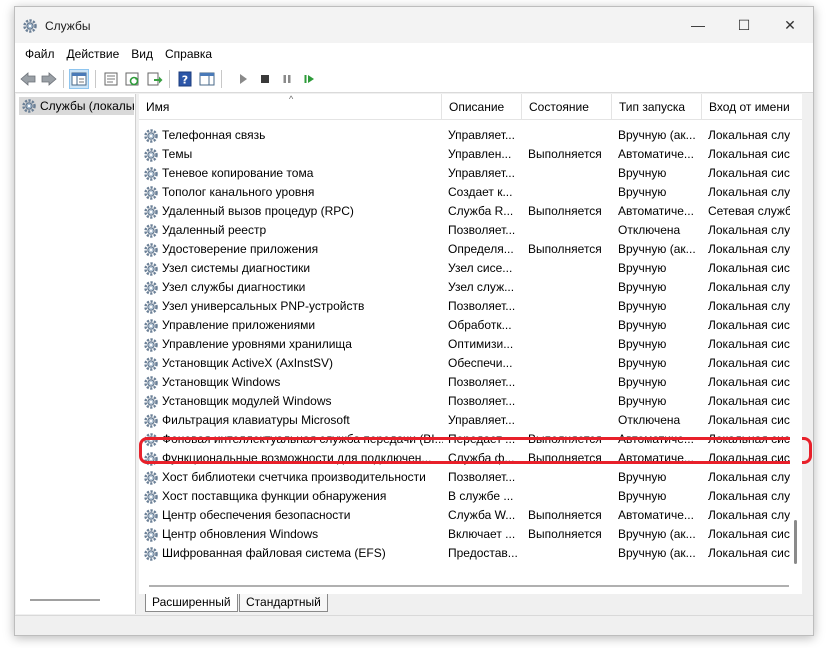 The width and height of the screenshot is (830, 648). I want to click on help-button: ?, so click(185, 79).